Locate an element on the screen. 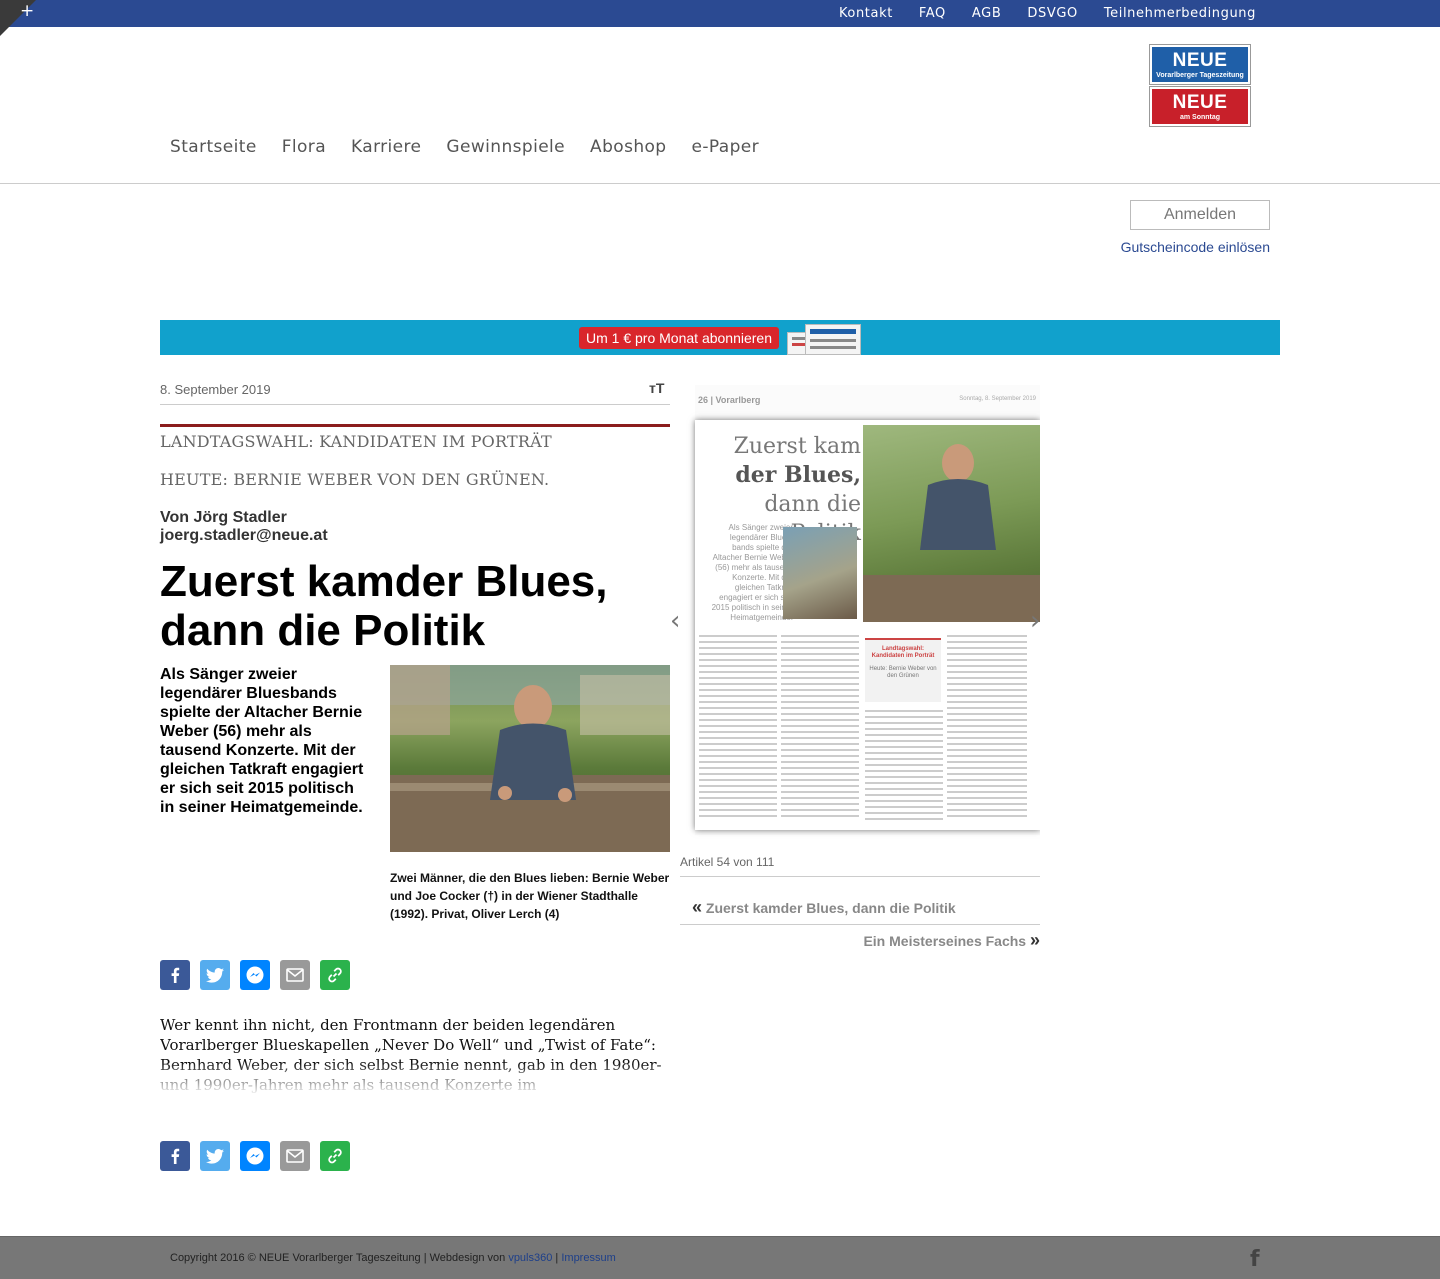 The height and width of the screenshot is (1279, 1440). neue-am-sonntag-logo: NEUE am Sonntag is located at coordinates (1200, 106).